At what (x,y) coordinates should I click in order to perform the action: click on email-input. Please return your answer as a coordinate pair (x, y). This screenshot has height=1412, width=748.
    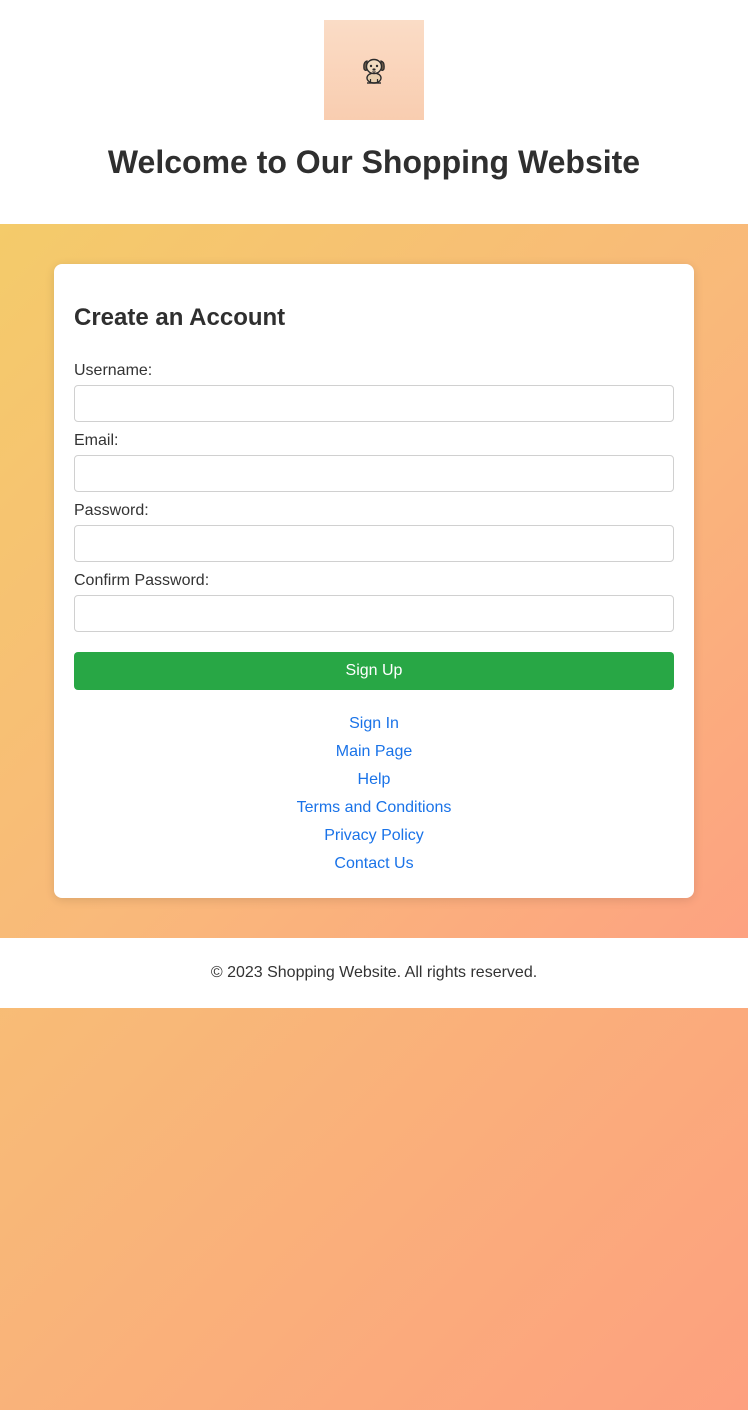
    Looking at the image, I should click on (374, 473).